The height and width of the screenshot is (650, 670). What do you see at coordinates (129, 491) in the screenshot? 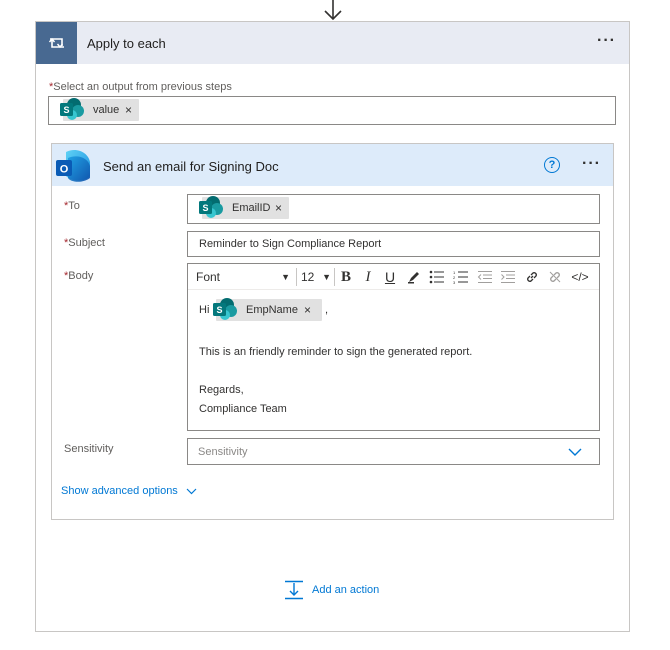
I see `show-advanced-options-link: Show advanced options` at bounding box center [129, 491].